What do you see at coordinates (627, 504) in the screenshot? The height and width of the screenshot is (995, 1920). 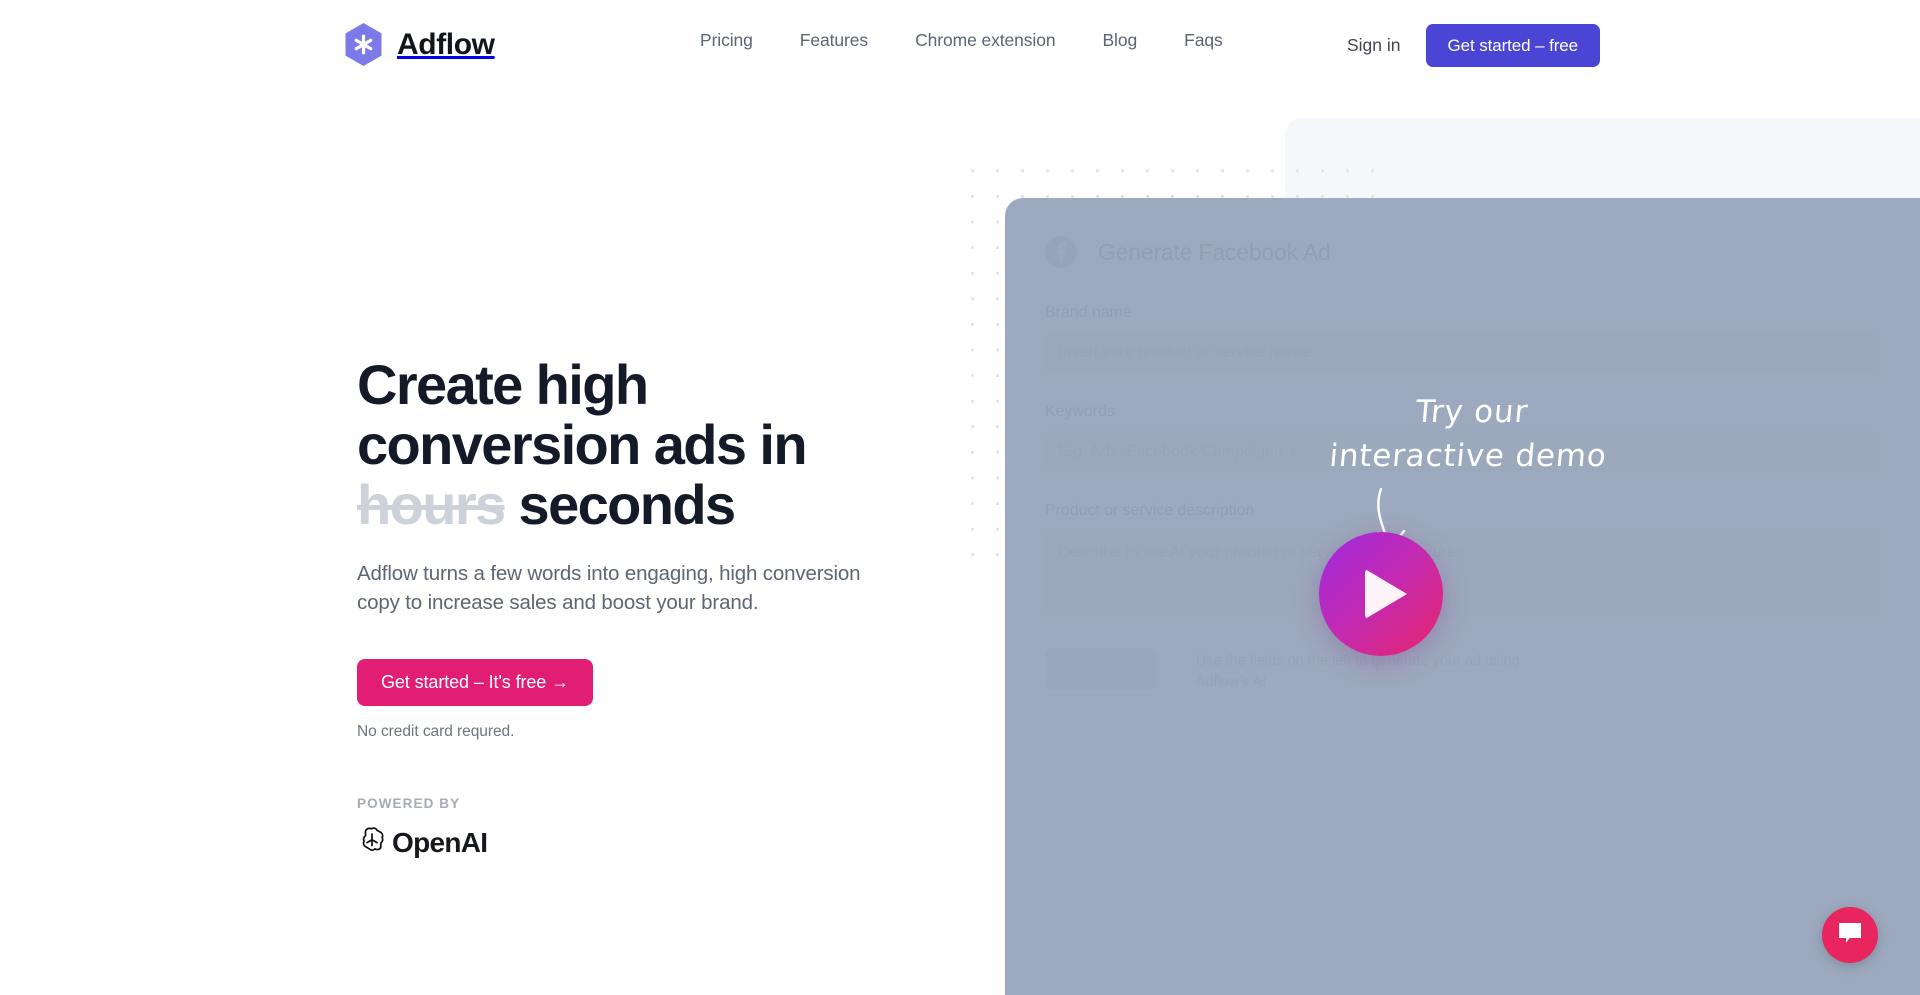 I see `headline-highlight-word: seconds` at bounding box center [627, 504].